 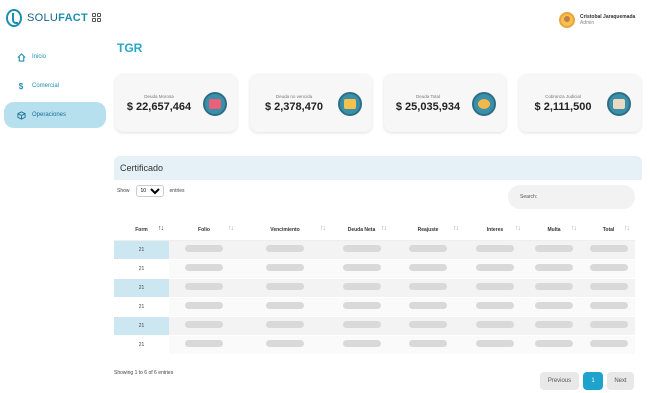 What do you see at coordinates (559, 381) in the screenshot?
I see `previous-button: Previous` at bounding box center [559, 381].